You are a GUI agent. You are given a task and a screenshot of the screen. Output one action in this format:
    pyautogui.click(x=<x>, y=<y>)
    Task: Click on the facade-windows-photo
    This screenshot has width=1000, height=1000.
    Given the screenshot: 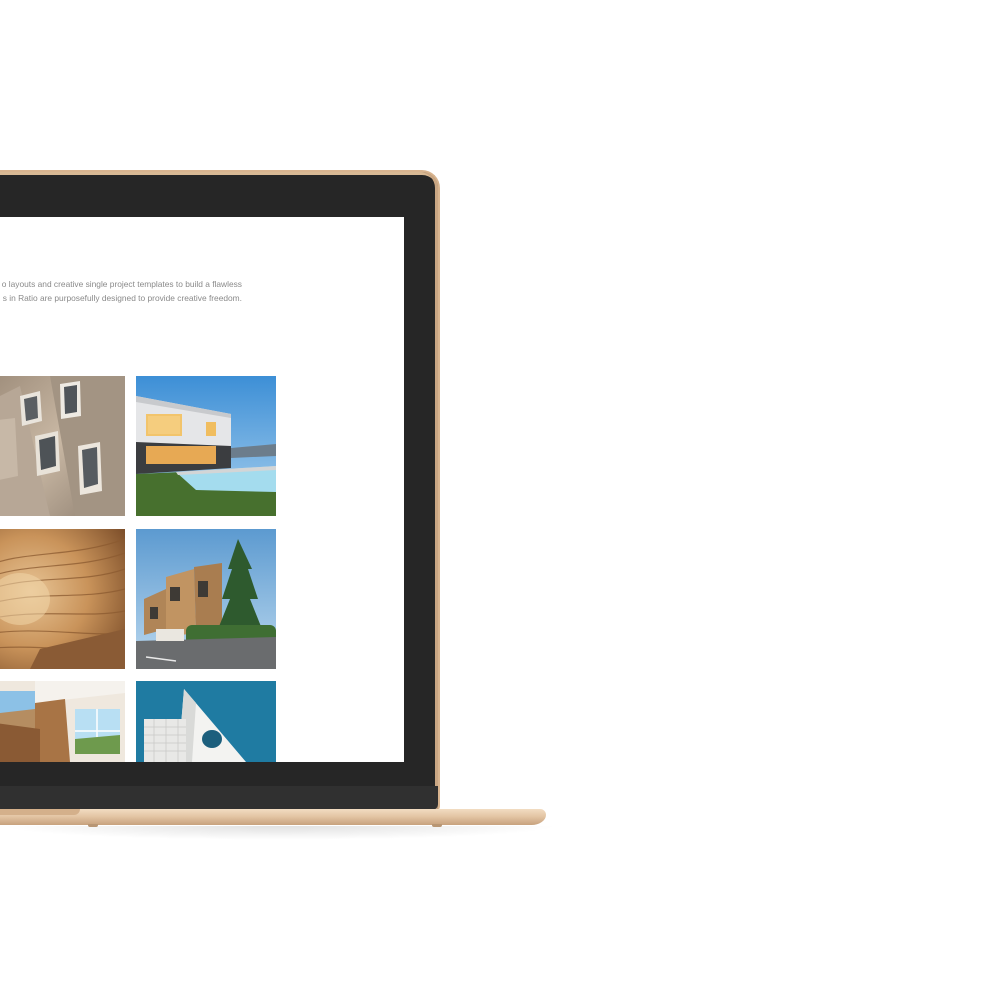 What is the action you would take?
    pyautogui.click(x=62, y=446)
    